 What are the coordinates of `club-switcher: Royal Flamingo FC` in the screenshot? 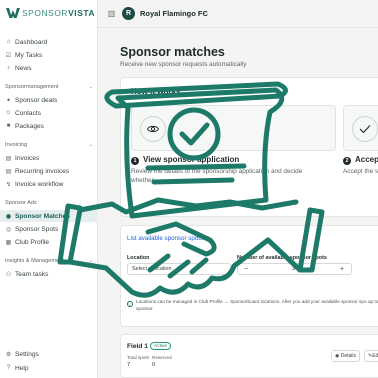 It's located at (174, 13).